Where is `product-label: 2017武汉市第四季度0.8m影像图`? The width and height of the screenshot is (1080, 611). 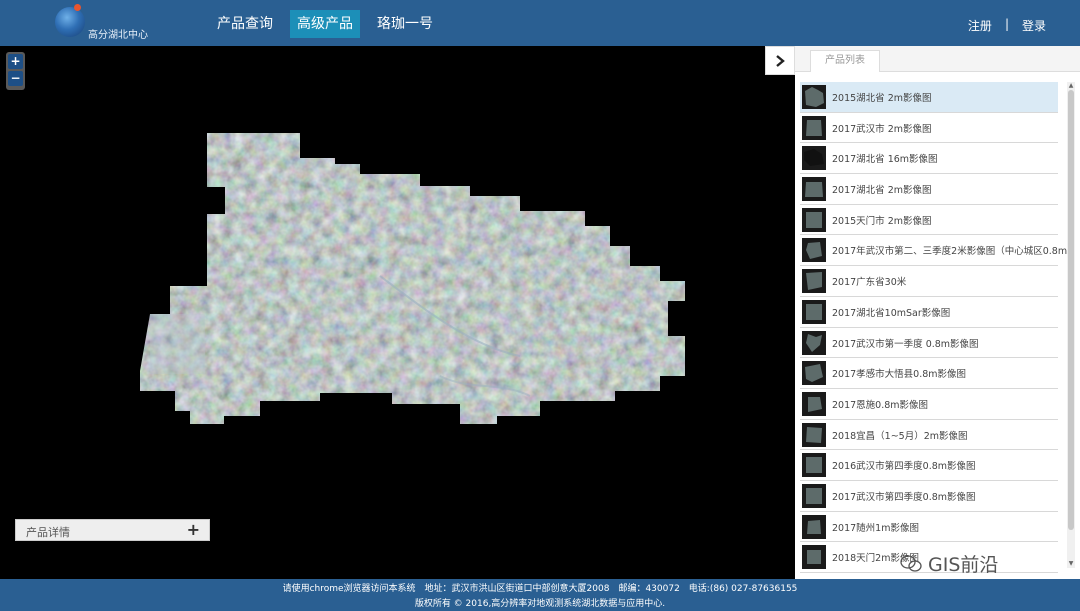 product-label: 2017武汉市第四季度0.8m影像图 is located at coordinates (904, 497).